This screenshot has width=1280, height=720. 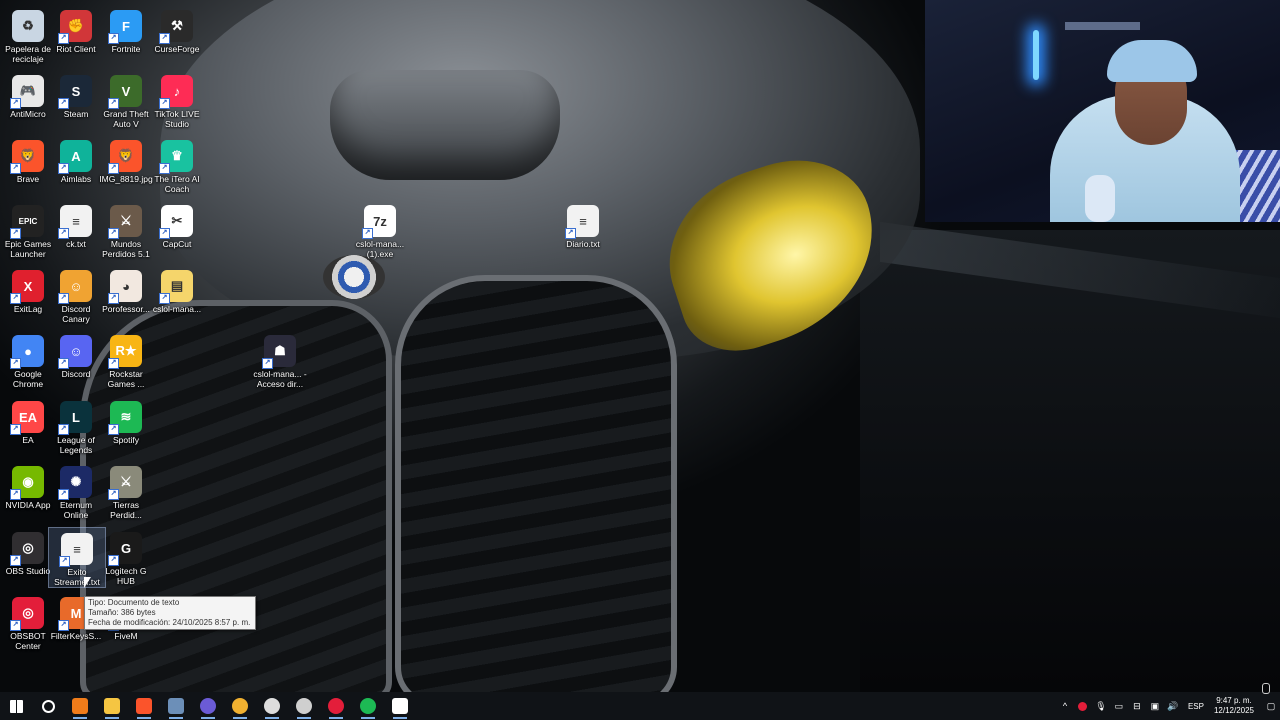 I want to click on desktop-icon: ♪ ↗ TikTok LIVE Studio, so click(x=177, y=99).